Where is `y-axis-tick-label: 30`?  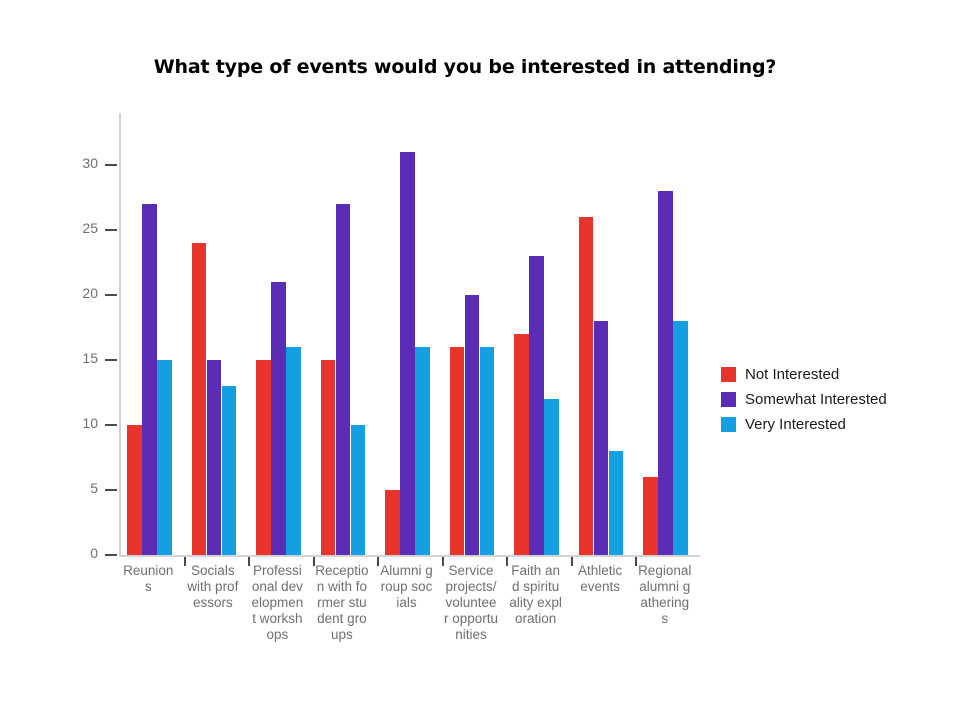 y-axis-tick-label: 30 is located at coordinates (90, 163).